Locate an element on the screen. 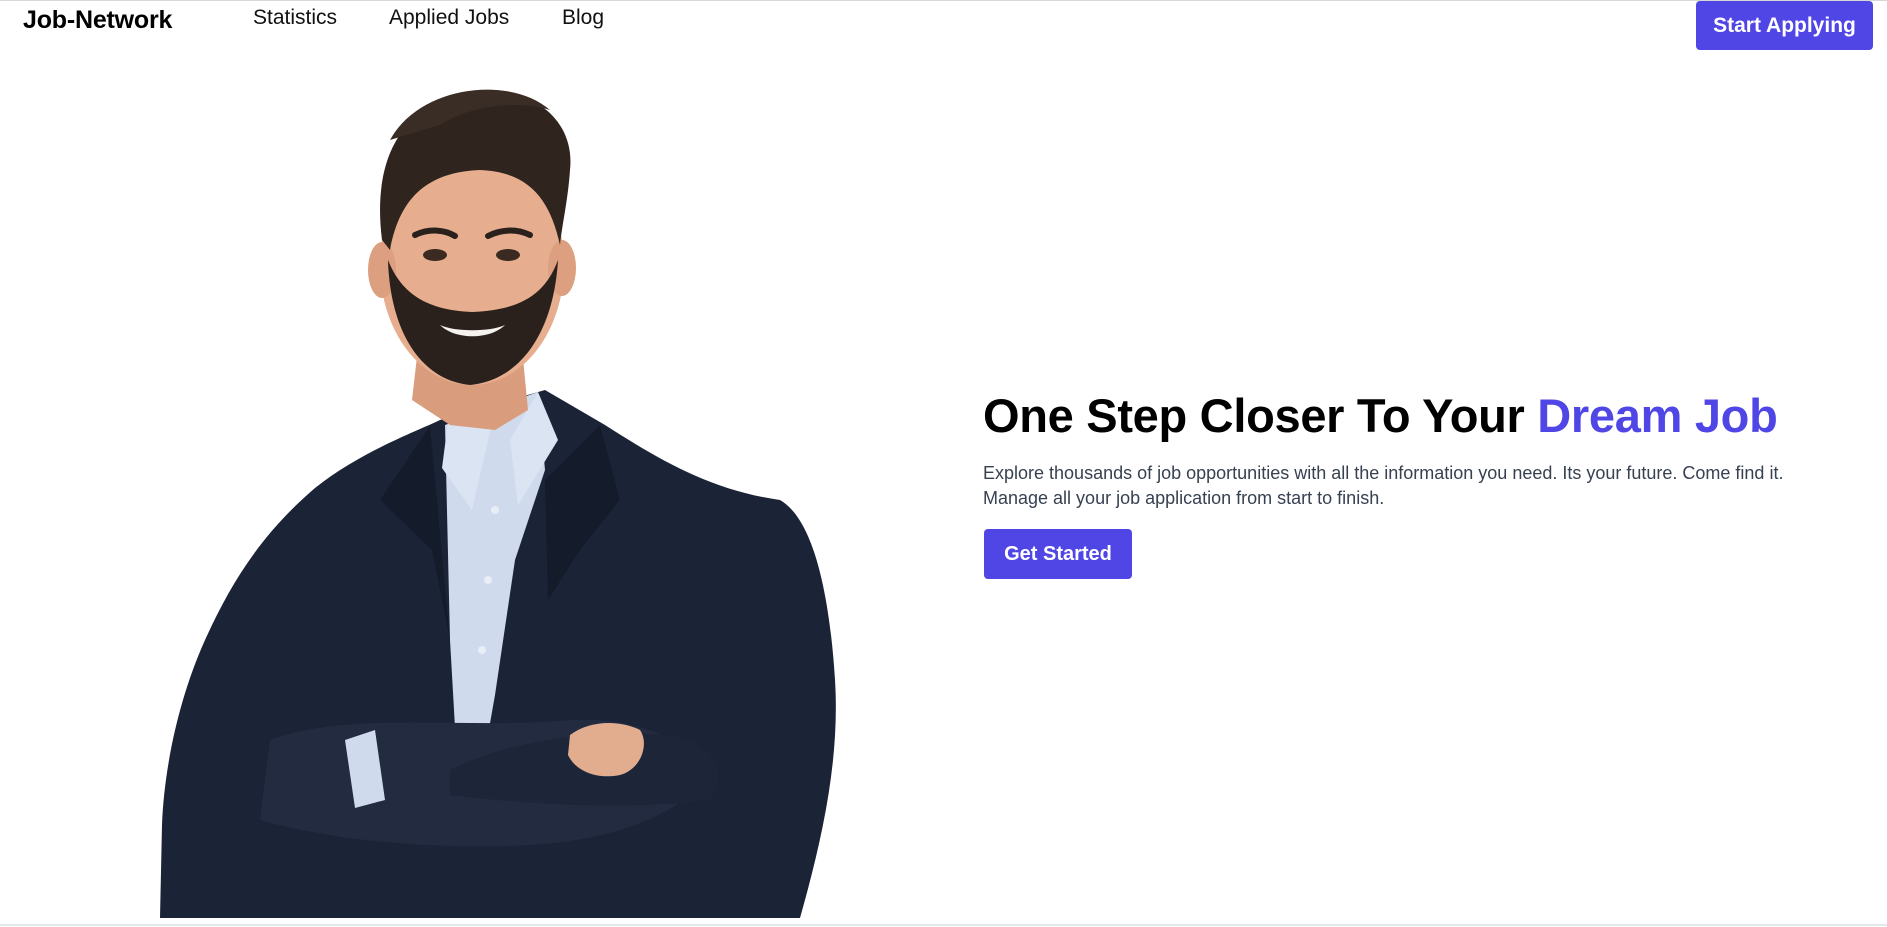 The width and height of the screenshot is (1887, 927). hero-title-accent: Dream Job is located at coordinates (1657, 415).